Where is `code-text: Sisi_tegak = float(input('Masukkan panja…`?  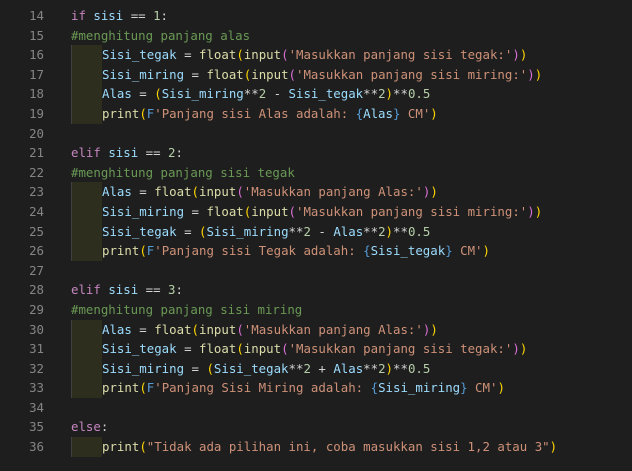
code-text: Sisi_tegak = float(input('Masukkan panja… is located at coordinates (314, 349).